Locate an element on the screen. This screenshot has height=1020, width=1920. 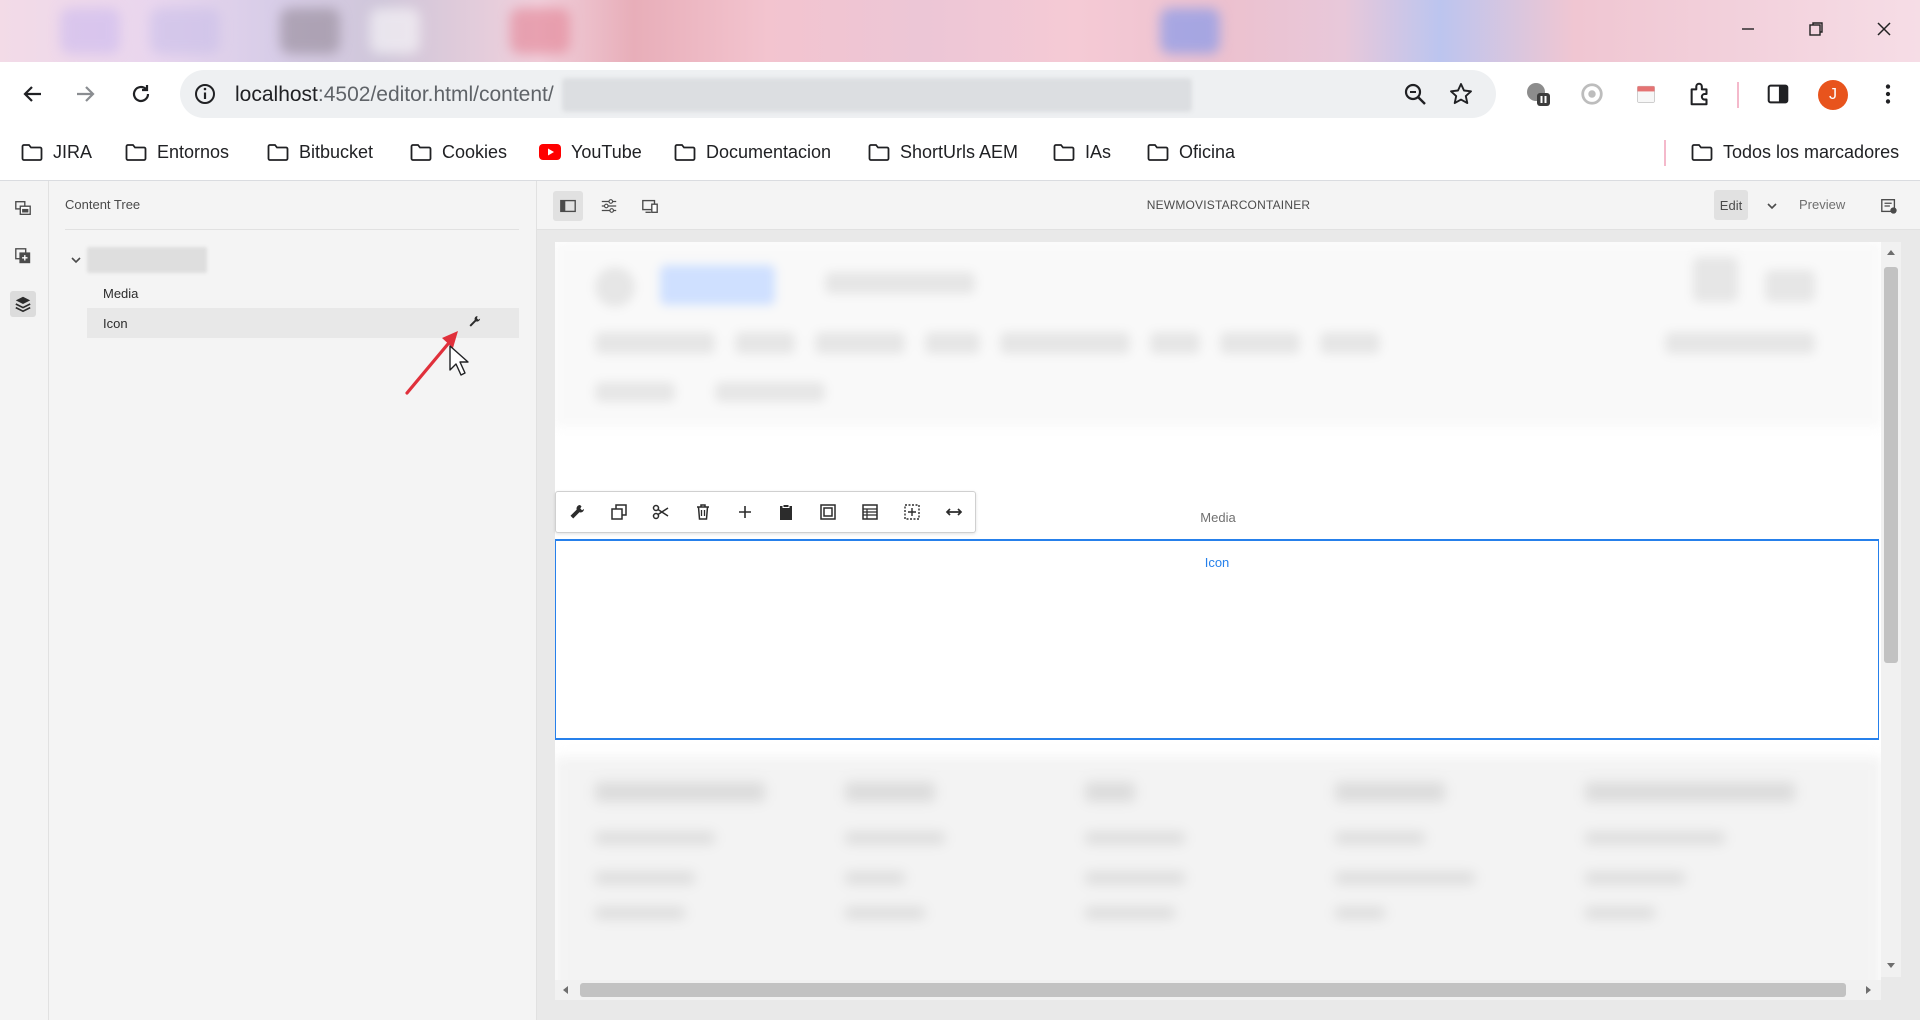
icon-component-label: Icon is located at coordinates (1217, 562).